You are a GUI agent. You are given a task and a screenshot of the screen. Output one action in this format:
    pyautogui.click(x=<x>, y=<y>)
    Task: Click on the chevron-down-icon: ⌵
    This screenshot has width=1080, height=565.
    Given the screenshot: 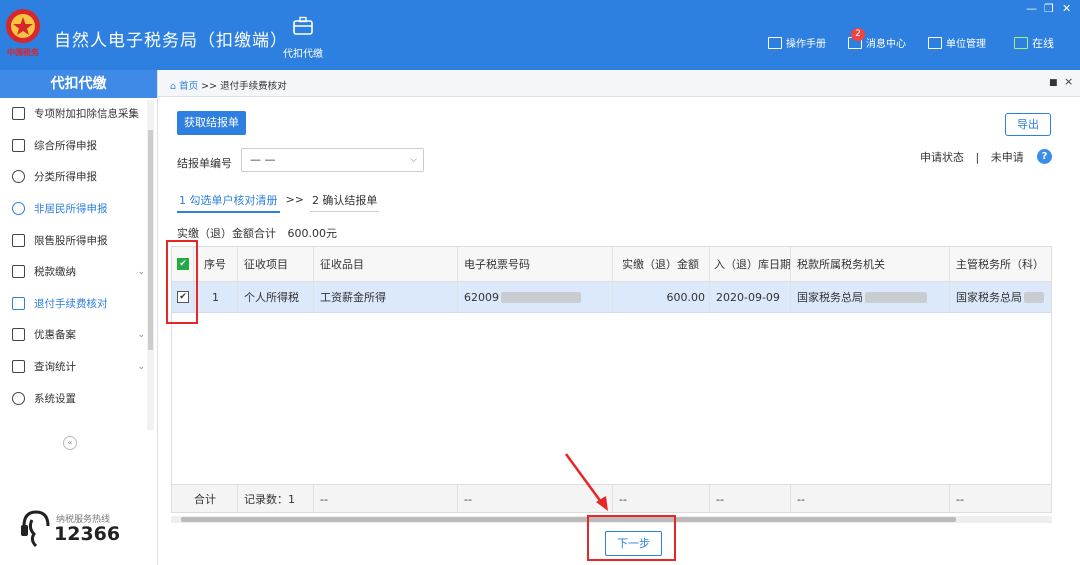 What is the action you would take?
    pyautogui.click(x=413, y=160)
    